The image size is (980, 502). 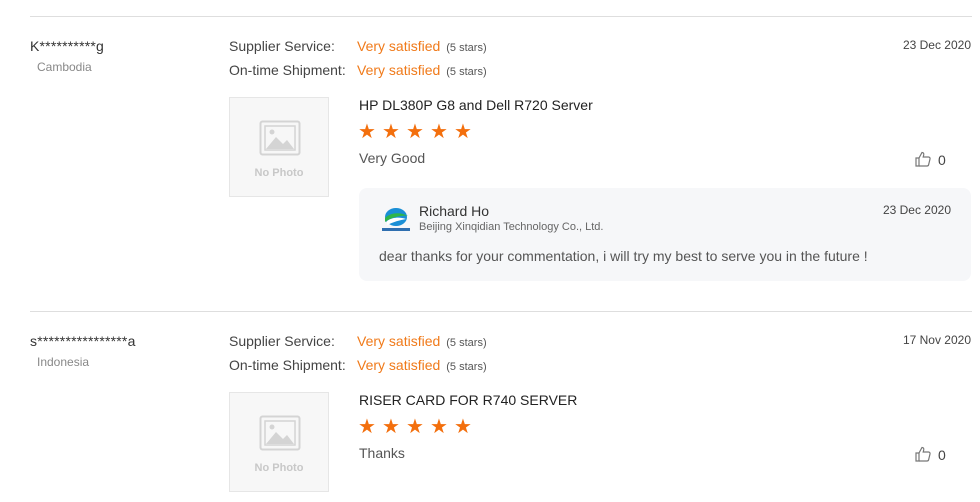 What do you see at coordinates (916, 210) in the screenshot?
I see `reply-date: 23 Dec 2020` at bounding box center [916, 210].